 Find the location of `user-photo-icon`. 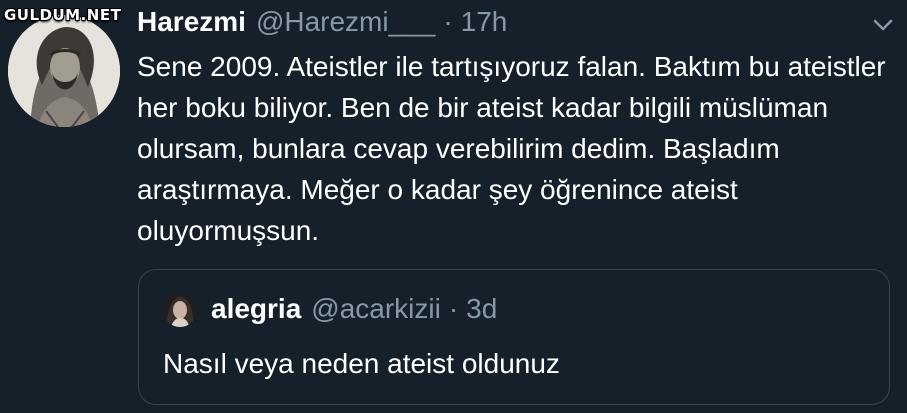

user-photo-icon is located at coordinates (180, 310).